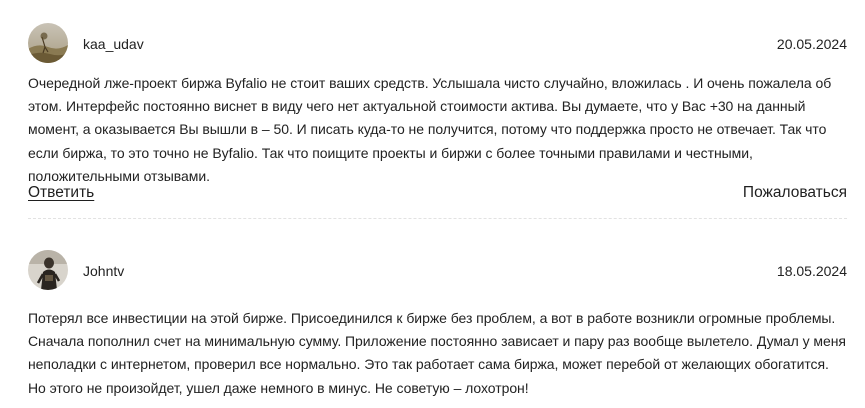  Describe the element at coordinates (437, 218) in the screenshot. I see `review-divider` at that location.